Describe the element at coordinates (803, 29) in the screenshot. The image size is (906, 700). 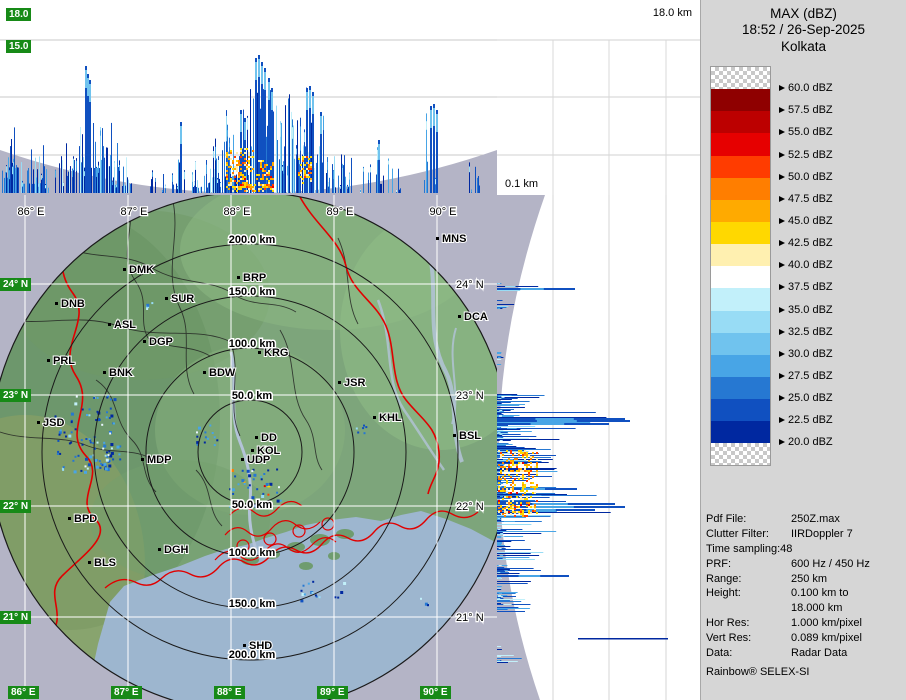
I see `product-datetime: 18:52 / 26-Sep-2025` at that location.